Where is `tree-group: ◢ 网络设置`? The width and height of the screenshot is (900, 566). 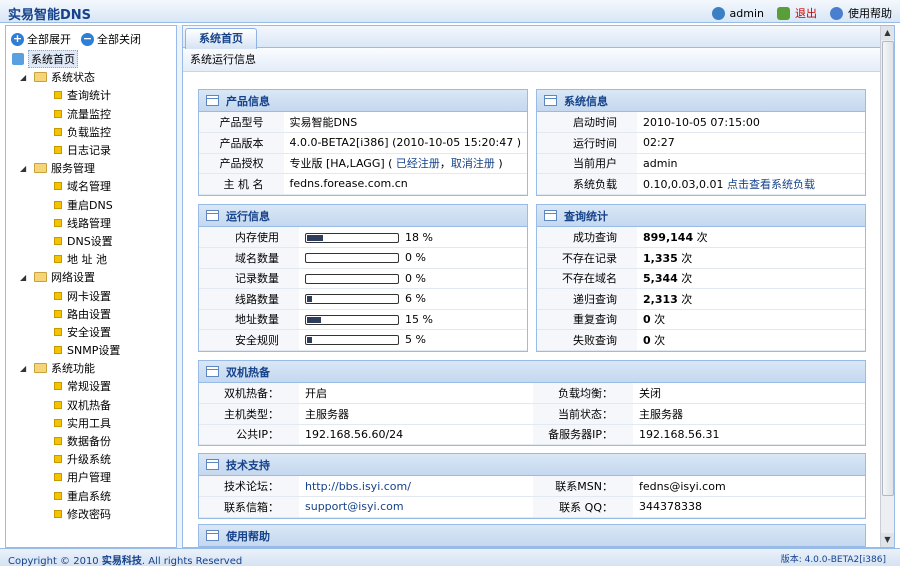 tree-group: ◢ 网络设置 is located at coordinates (91, 277).